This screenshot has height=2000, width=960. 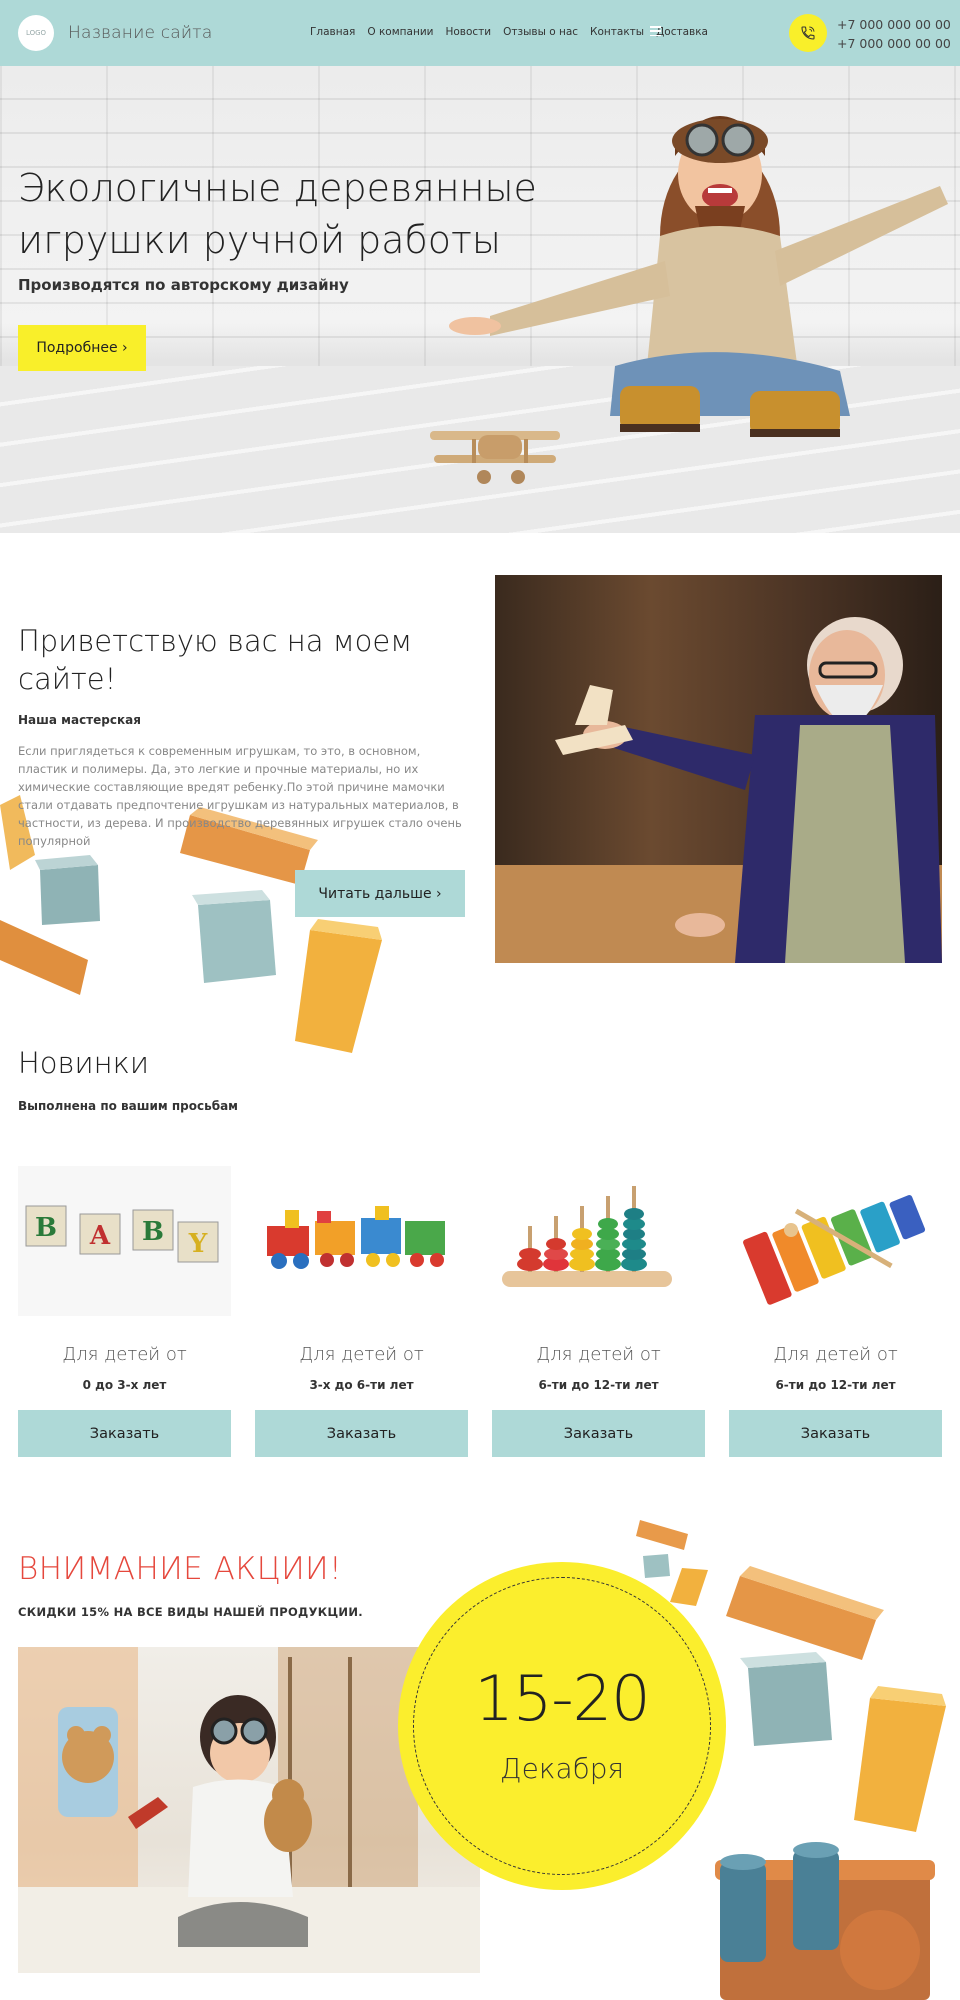 I want to click on logo: LOGO, so click(x=36, y=33).